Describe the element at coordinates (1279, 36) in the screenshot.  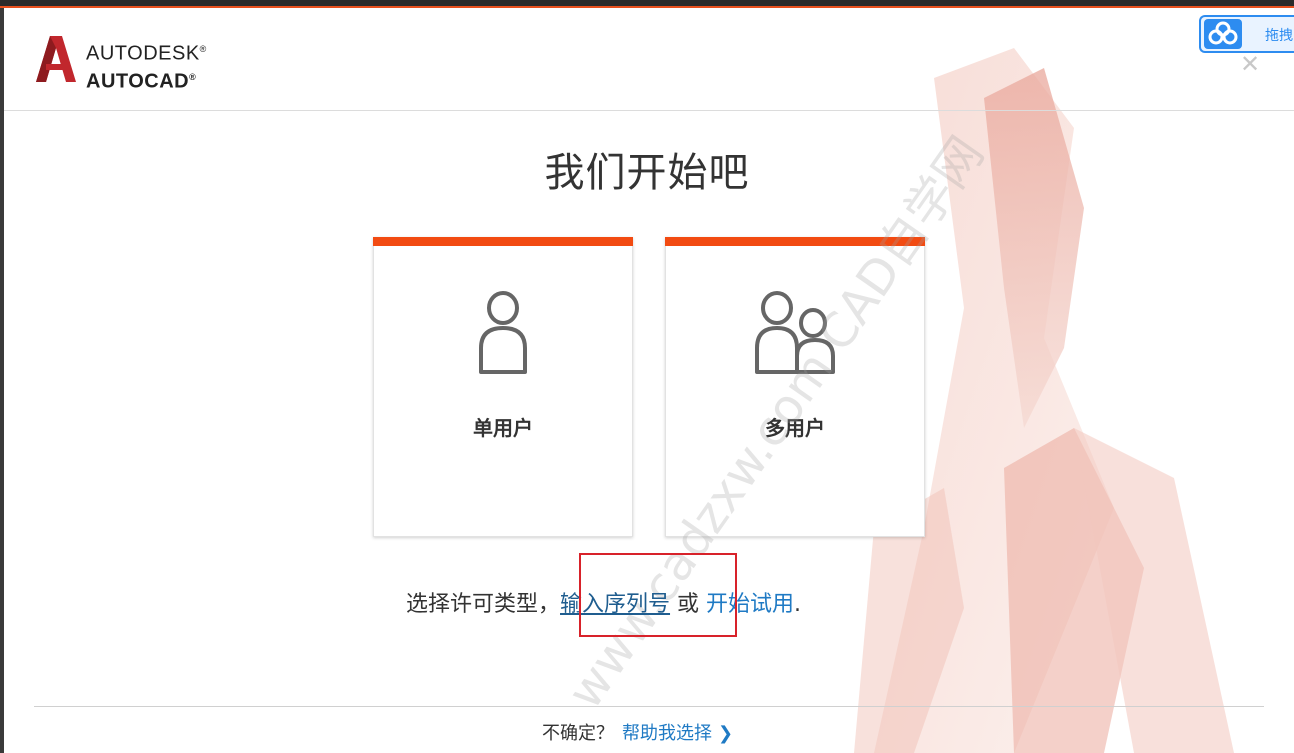
I see `float-widget-label: 拖拽` at that location.